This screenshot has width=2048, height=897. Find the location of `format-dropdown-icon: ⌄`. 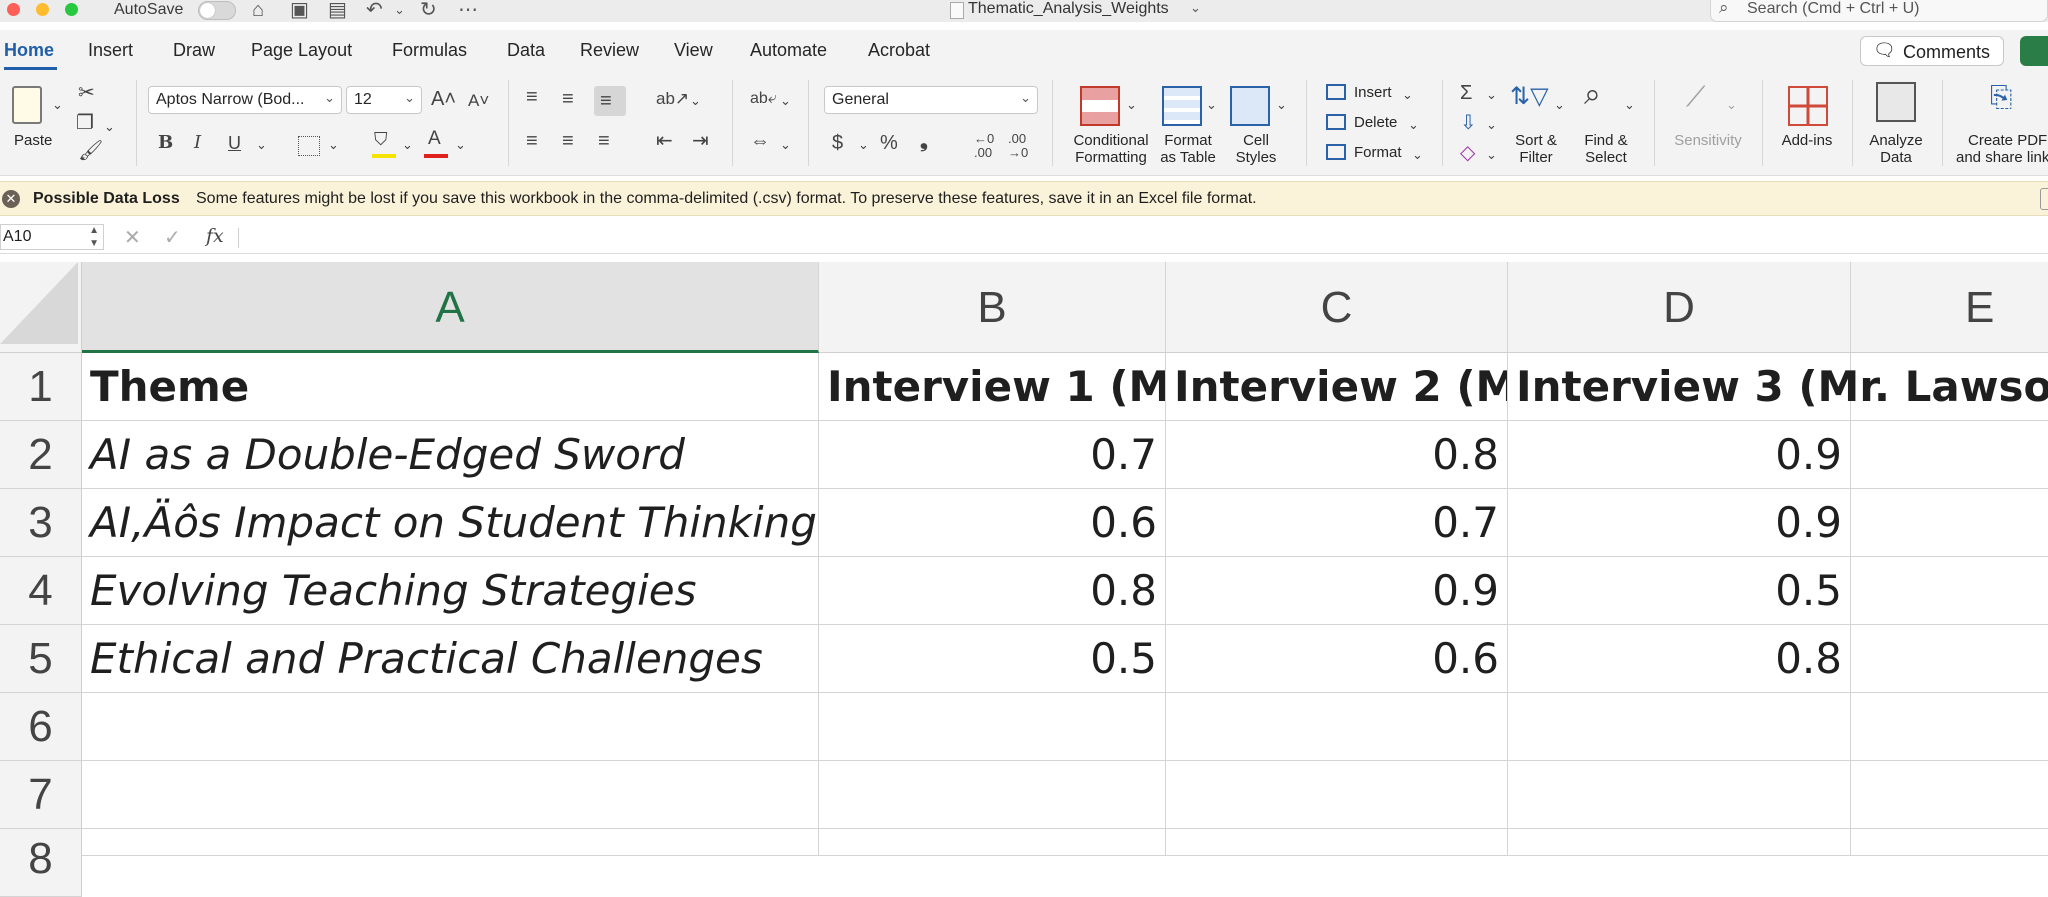

format-dropdown-icon: ⌄ is located at coordinates (1417, 155).